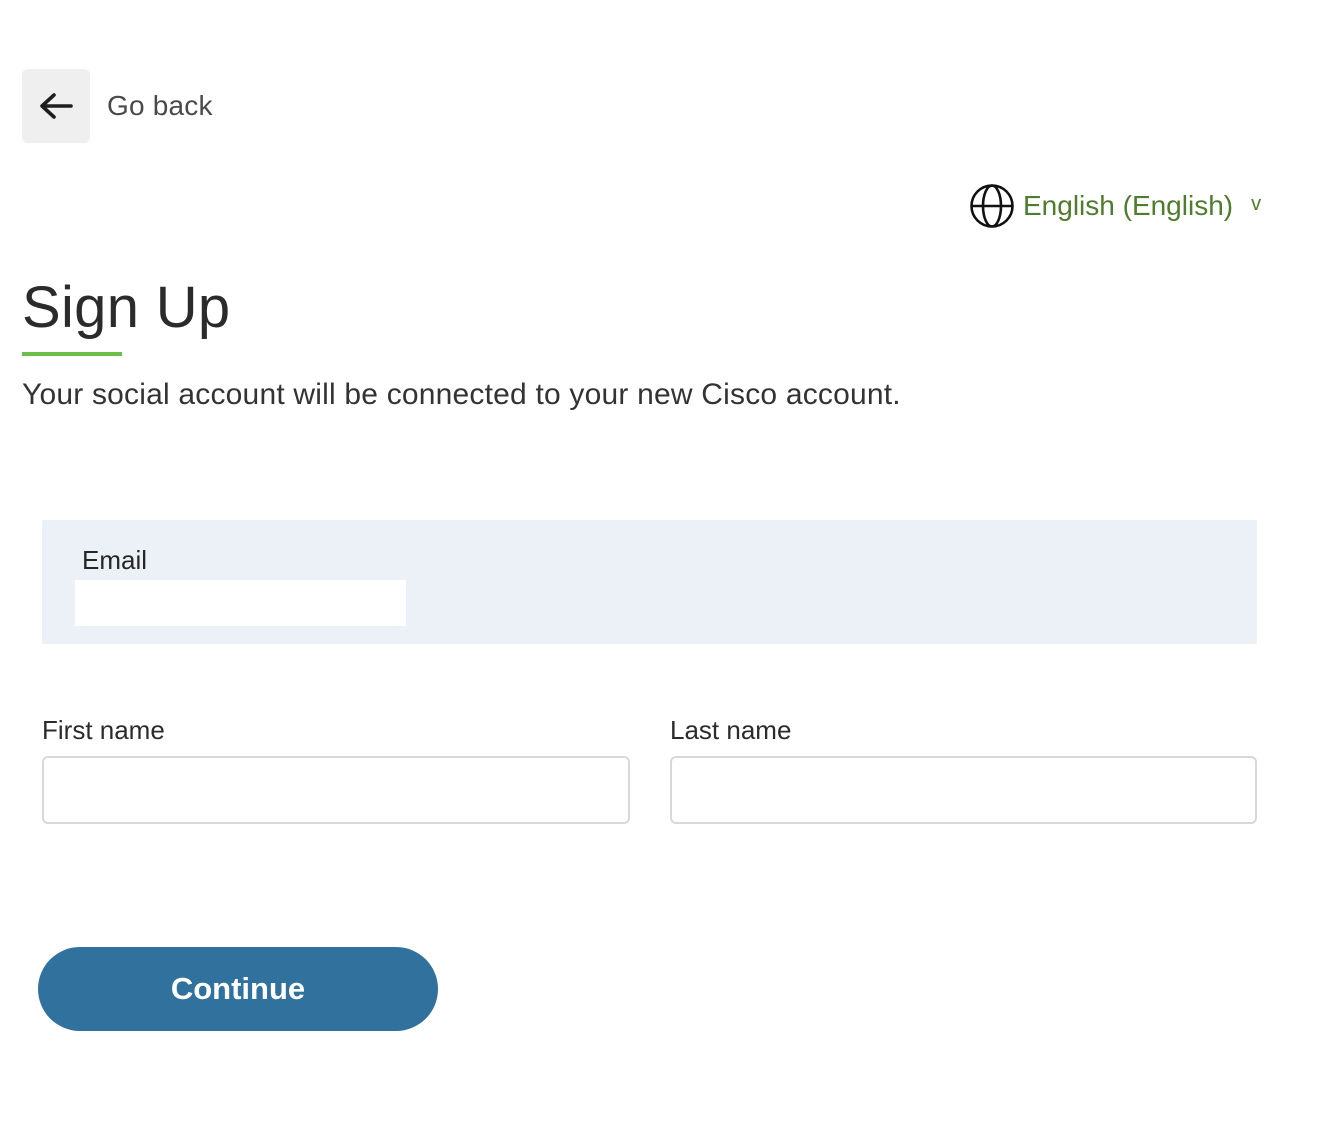 The width and height of the screenshot is (1340, 1122). I want to click on title-underline, so click(72, 354).